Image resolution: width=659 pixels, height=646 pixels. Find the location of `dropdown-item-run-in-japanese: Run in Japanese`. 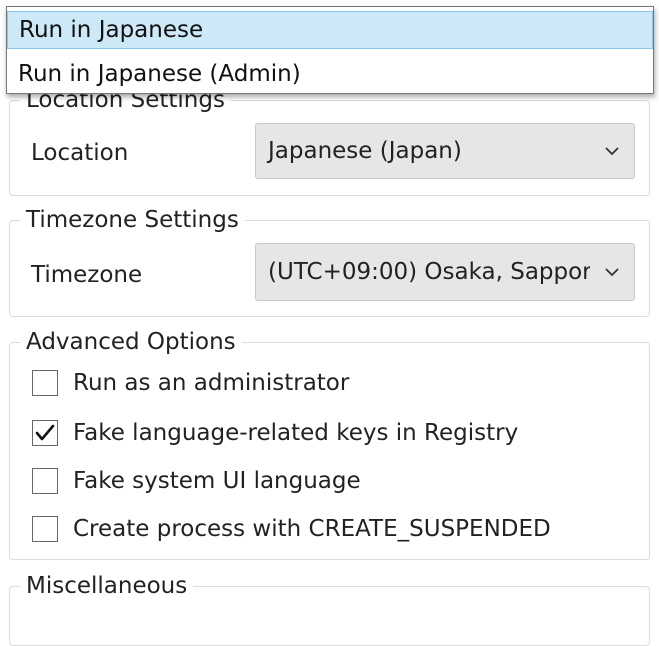

dropdown-item-run-in-japanese: Run in Japanese is located at coordinates (330, 30).